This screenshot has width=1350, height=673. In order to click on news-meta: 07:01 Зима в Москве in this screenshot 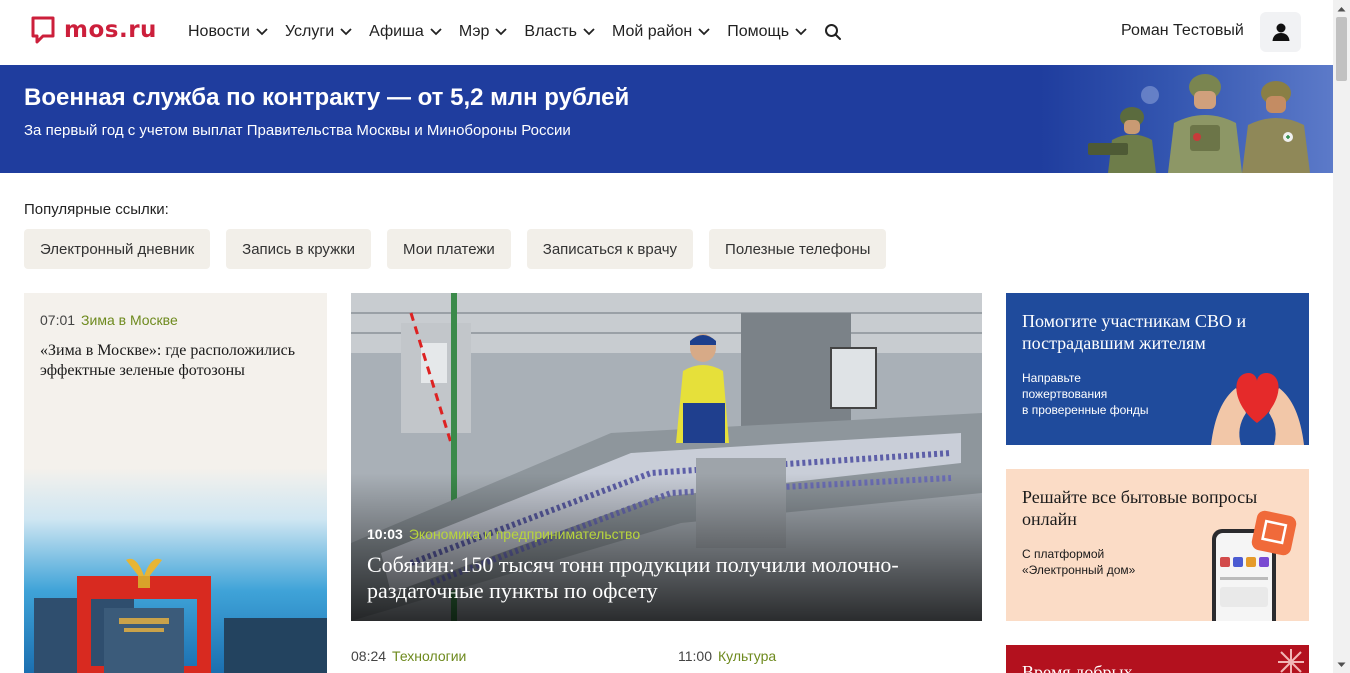, I will do `click(109, 320)`.